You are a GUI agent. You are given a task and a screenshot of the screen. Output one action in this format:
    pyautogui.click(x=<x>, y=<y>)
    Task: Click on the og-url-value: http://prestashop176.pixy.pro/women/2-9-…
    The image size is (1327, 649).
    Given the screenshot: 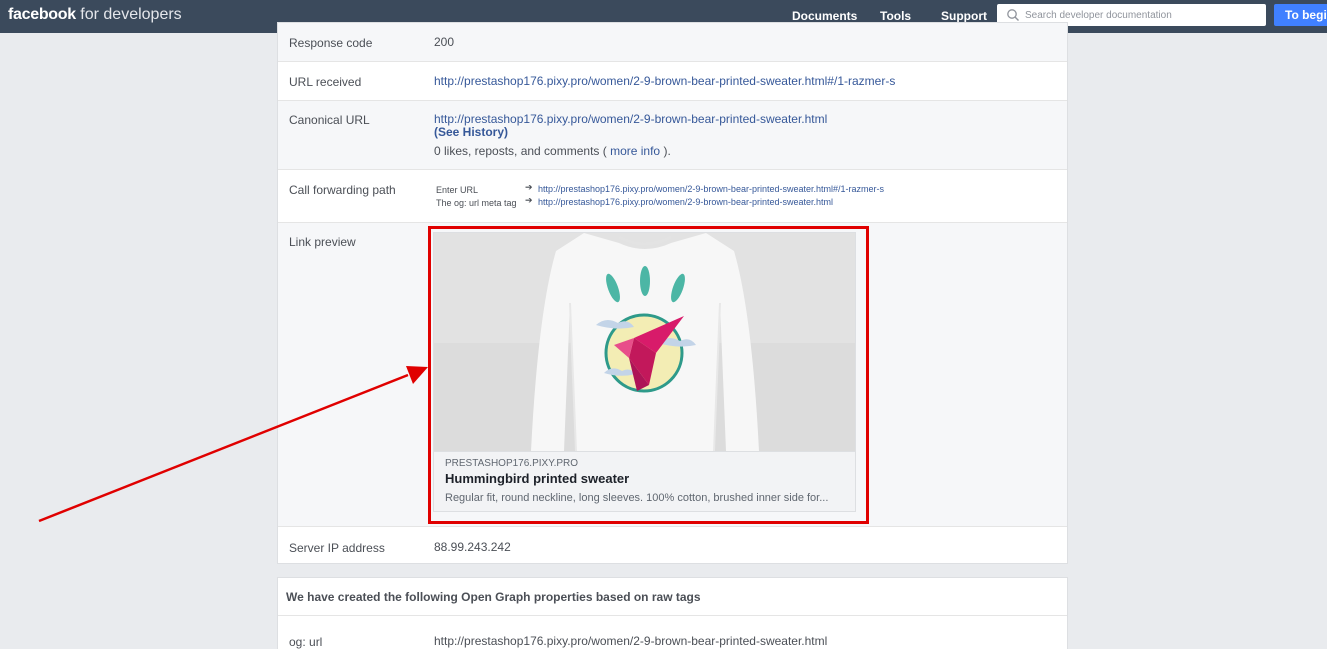 What is the action you would take?
    pyautogui.click(x=631, y=641)
    